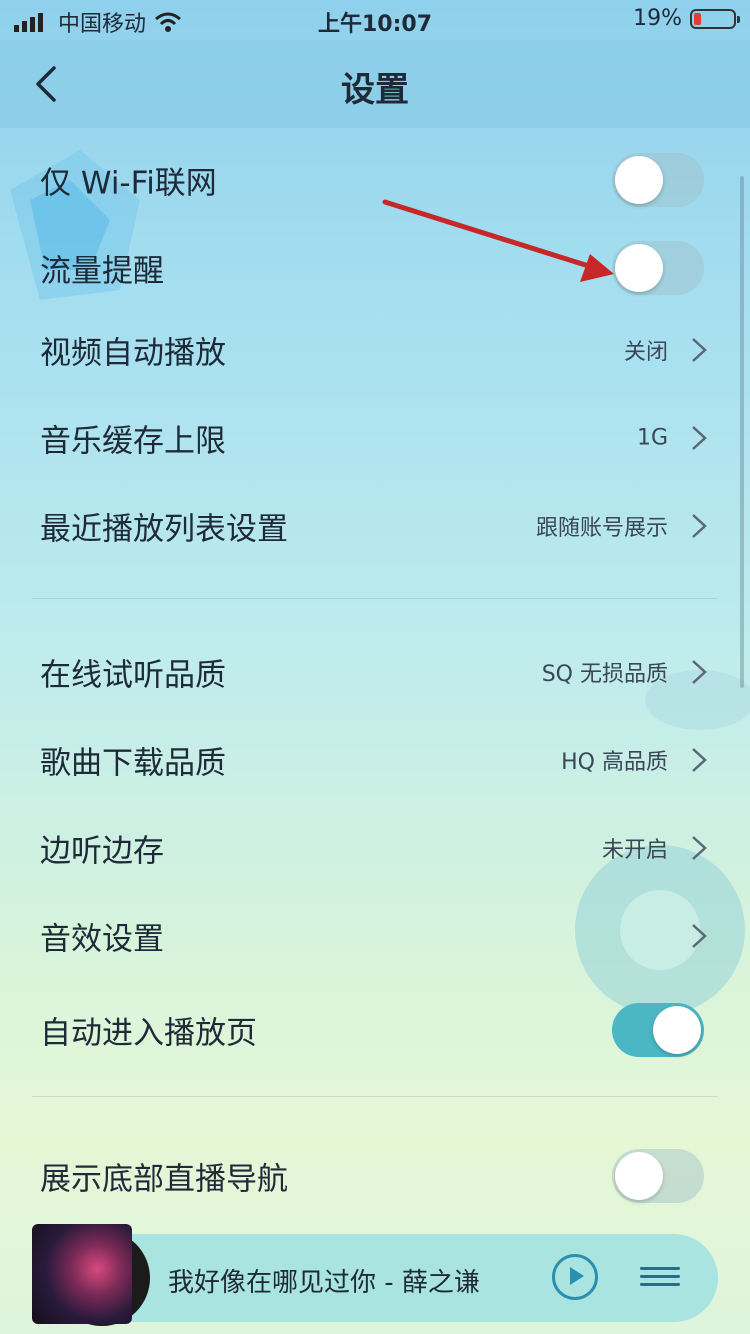  Describe the element at coordinates (375, 672) in the screenshot. I see `setting-stream-quality: 在线试听品质 SQ 无损品质` at that location.